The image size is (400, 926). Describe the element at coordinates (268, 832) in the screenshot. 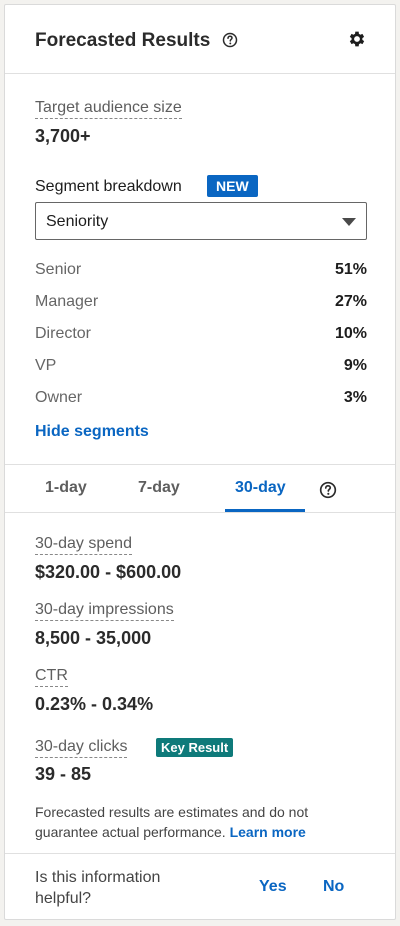

I see `learn-more-link: Learn more` at that location.